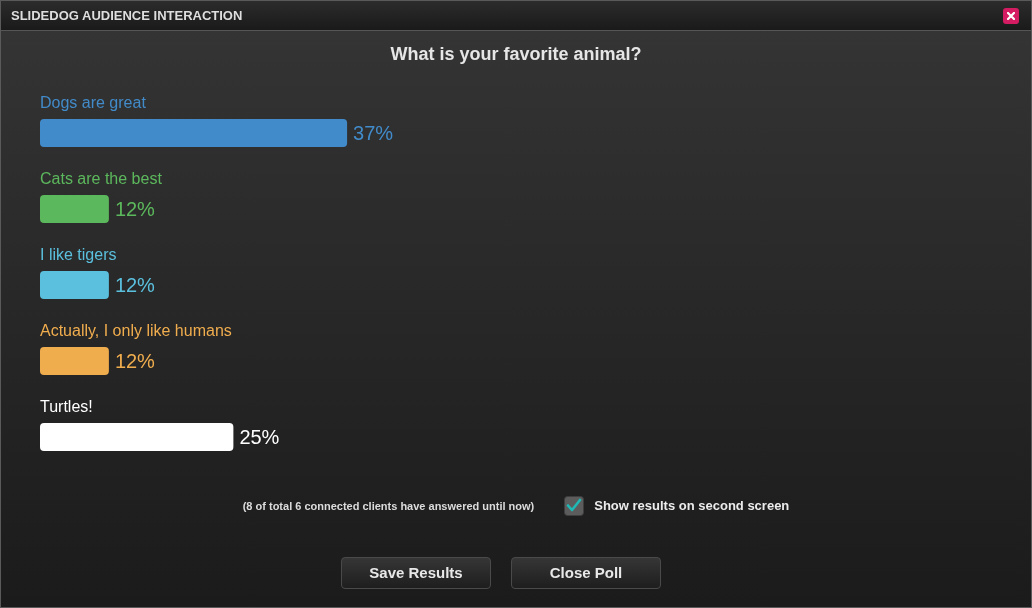  What do you see at coordinates (373, 133) in the screenshot?
I see `percent-label: 37%` at bounding box center [373, 133].